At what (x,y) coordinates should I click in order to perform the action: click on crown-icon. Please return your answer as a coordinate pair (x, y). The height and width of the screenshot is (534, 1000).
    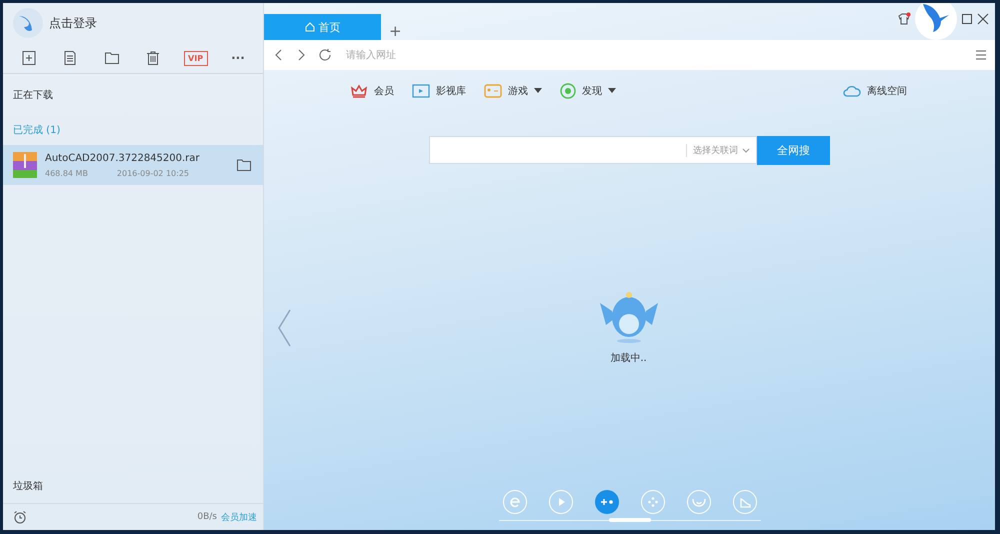
    Looking at the image, I should click on (359, 91).